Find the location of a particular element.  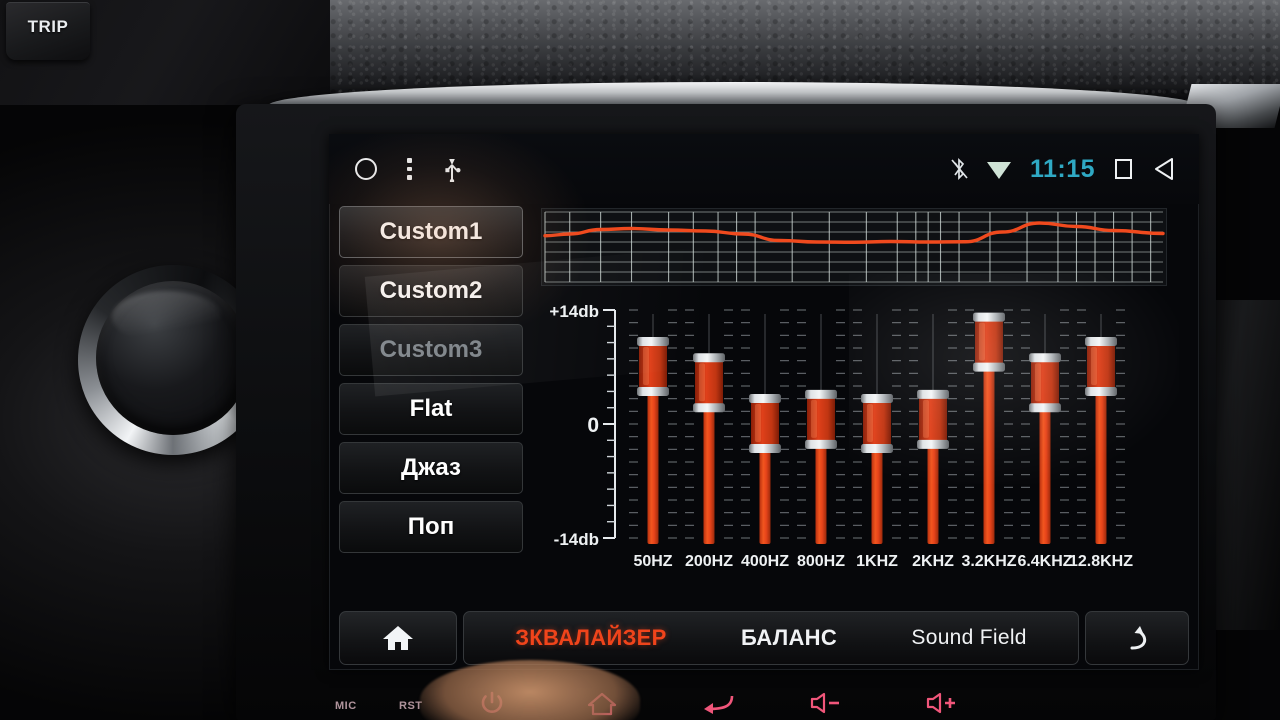

preset-label: Джаз is located at coordinates (431, 467).